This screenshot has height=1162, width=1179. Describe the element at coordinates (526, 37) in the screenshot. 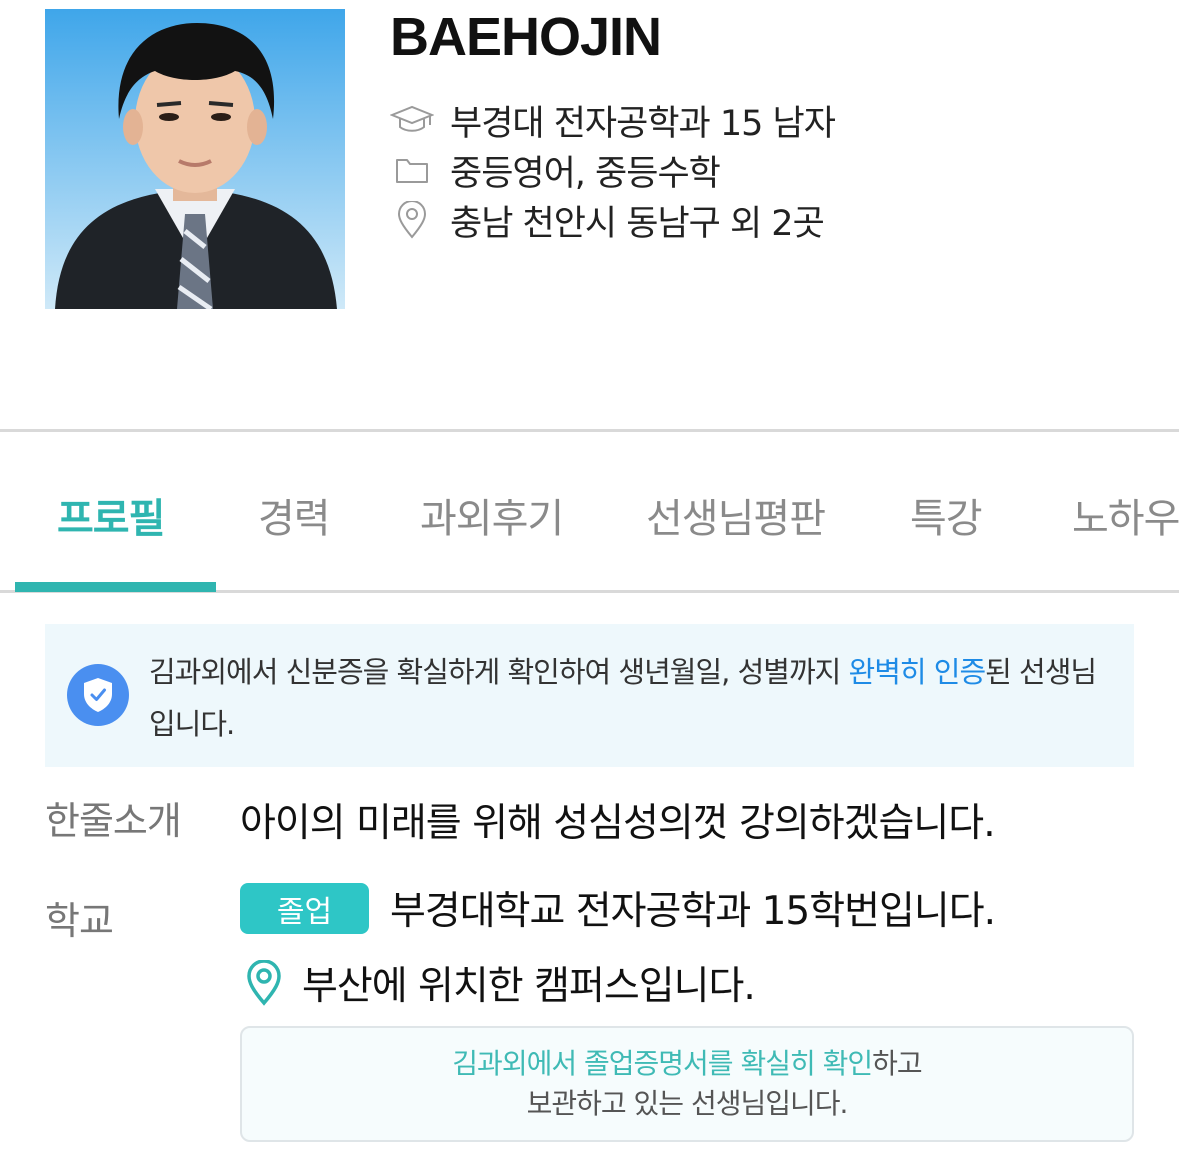

I see `teacher-name: BAEHOJIN` at that location.